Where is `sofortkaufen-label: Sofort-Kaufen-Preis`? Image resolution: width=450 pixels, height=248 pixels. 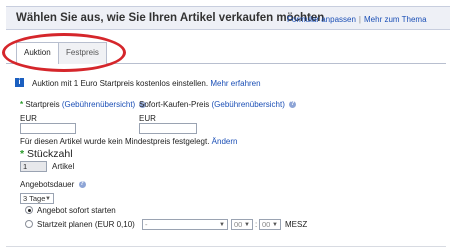 sofortkaufen-label: Sofort-Kaufen-Preis is located at coordinates (174, 104).